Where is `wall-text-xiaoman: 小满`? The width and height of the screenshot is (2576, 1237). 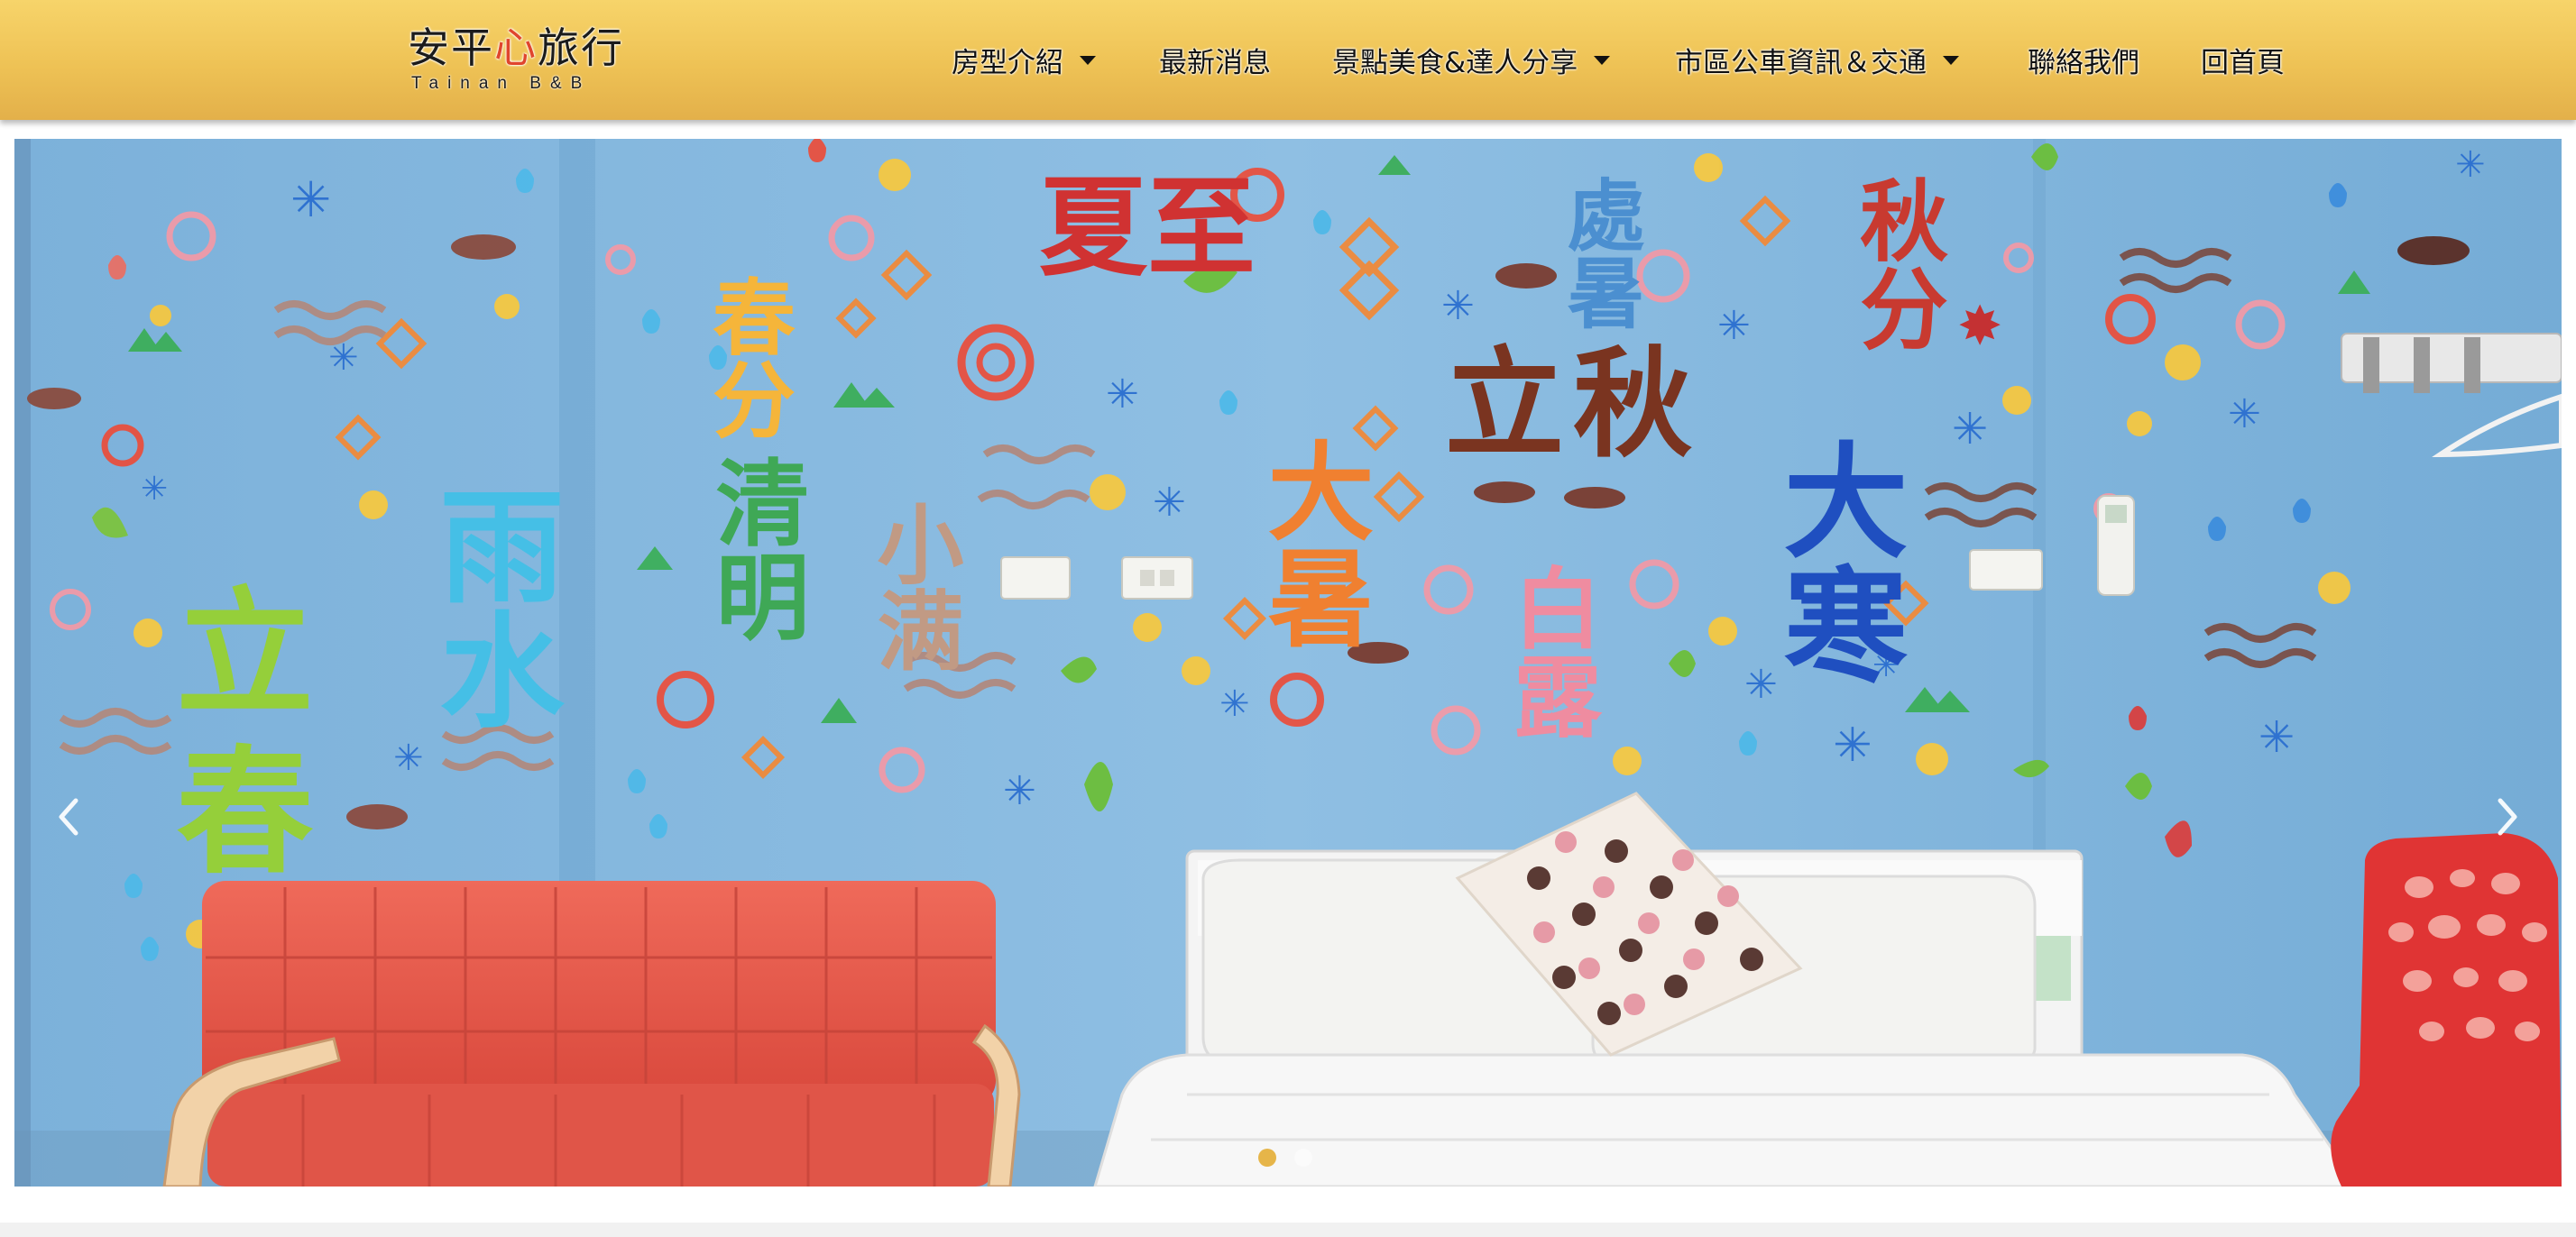
wall-text-xiaoman: 小满 is located at coordinates (913, 586).